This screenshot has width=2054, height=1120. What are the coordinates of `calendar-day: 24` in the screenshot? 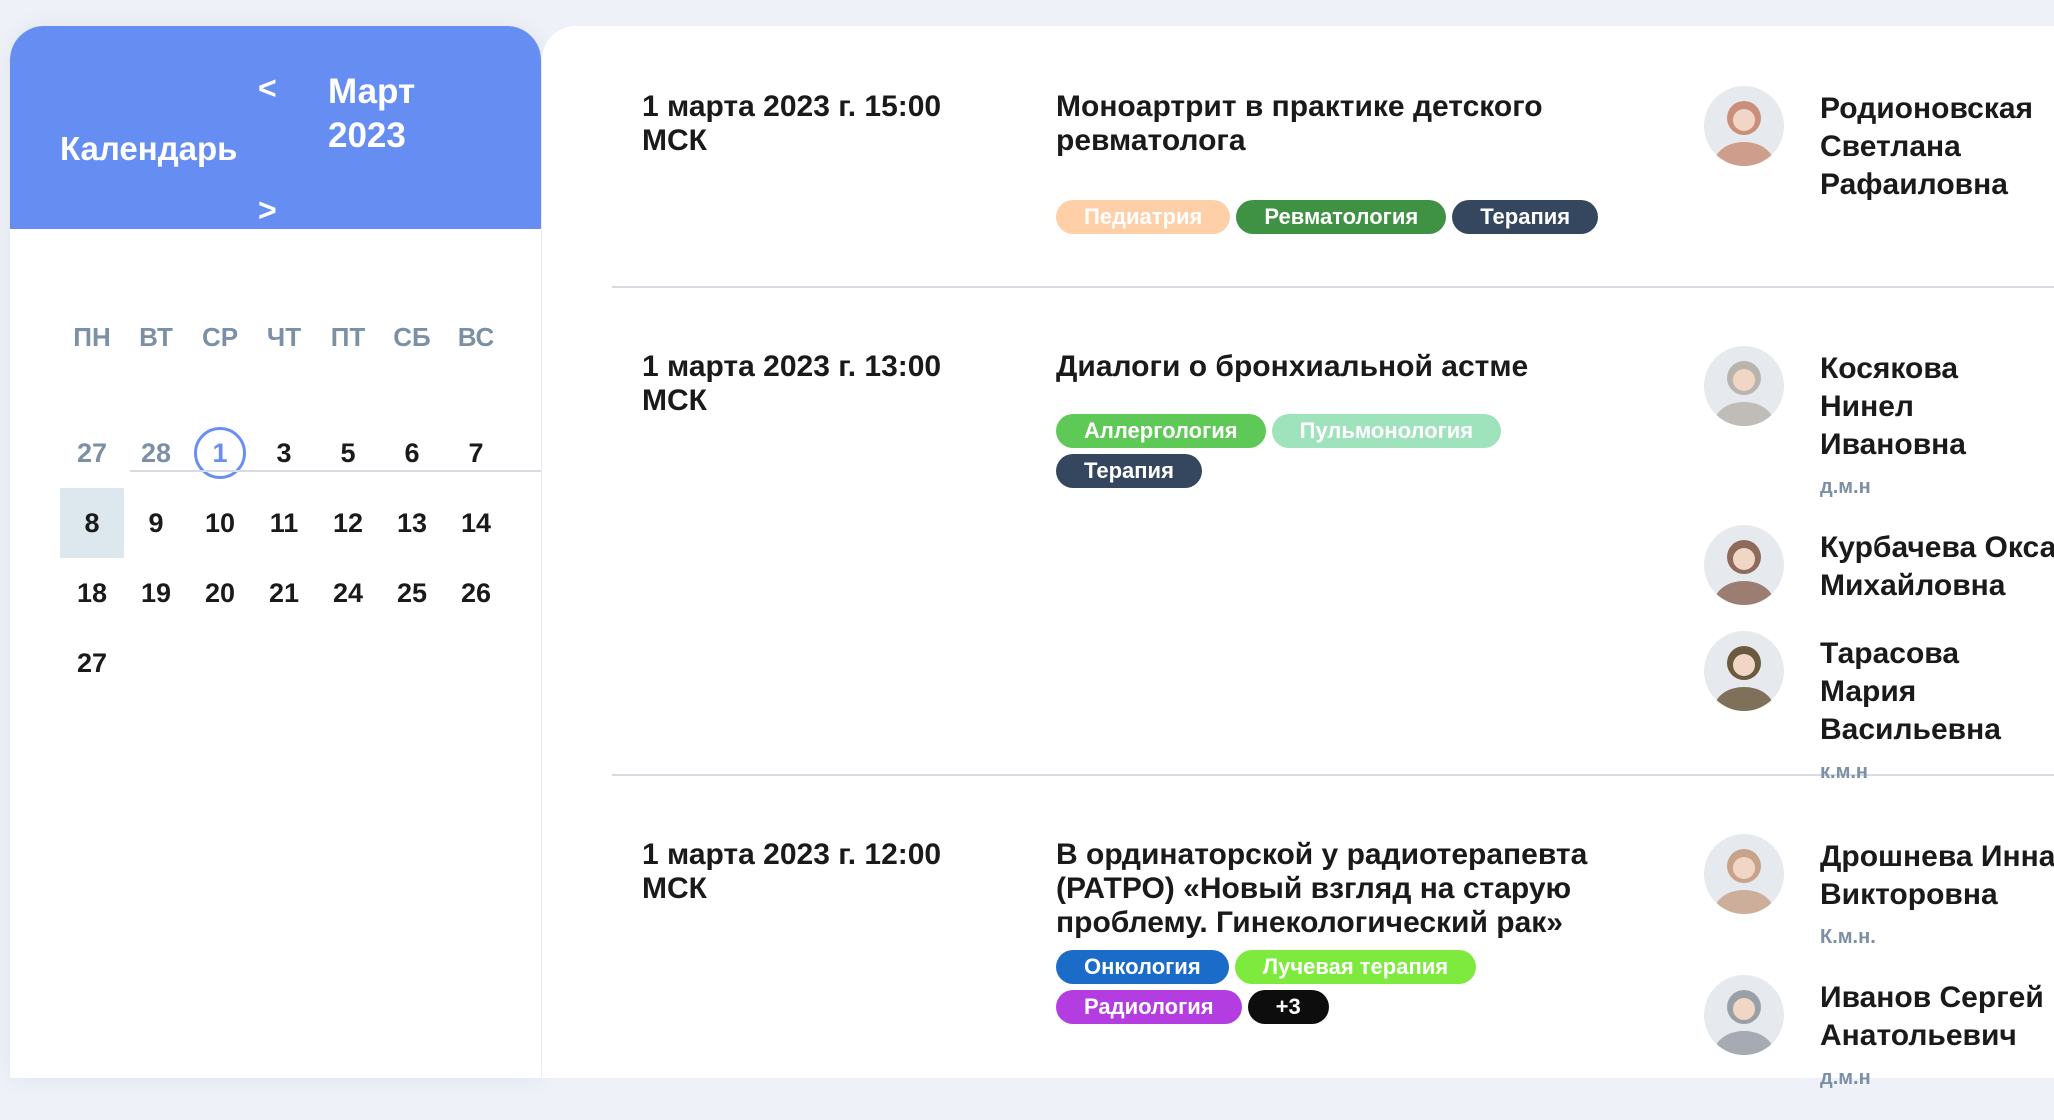 It's located at (348, 593).